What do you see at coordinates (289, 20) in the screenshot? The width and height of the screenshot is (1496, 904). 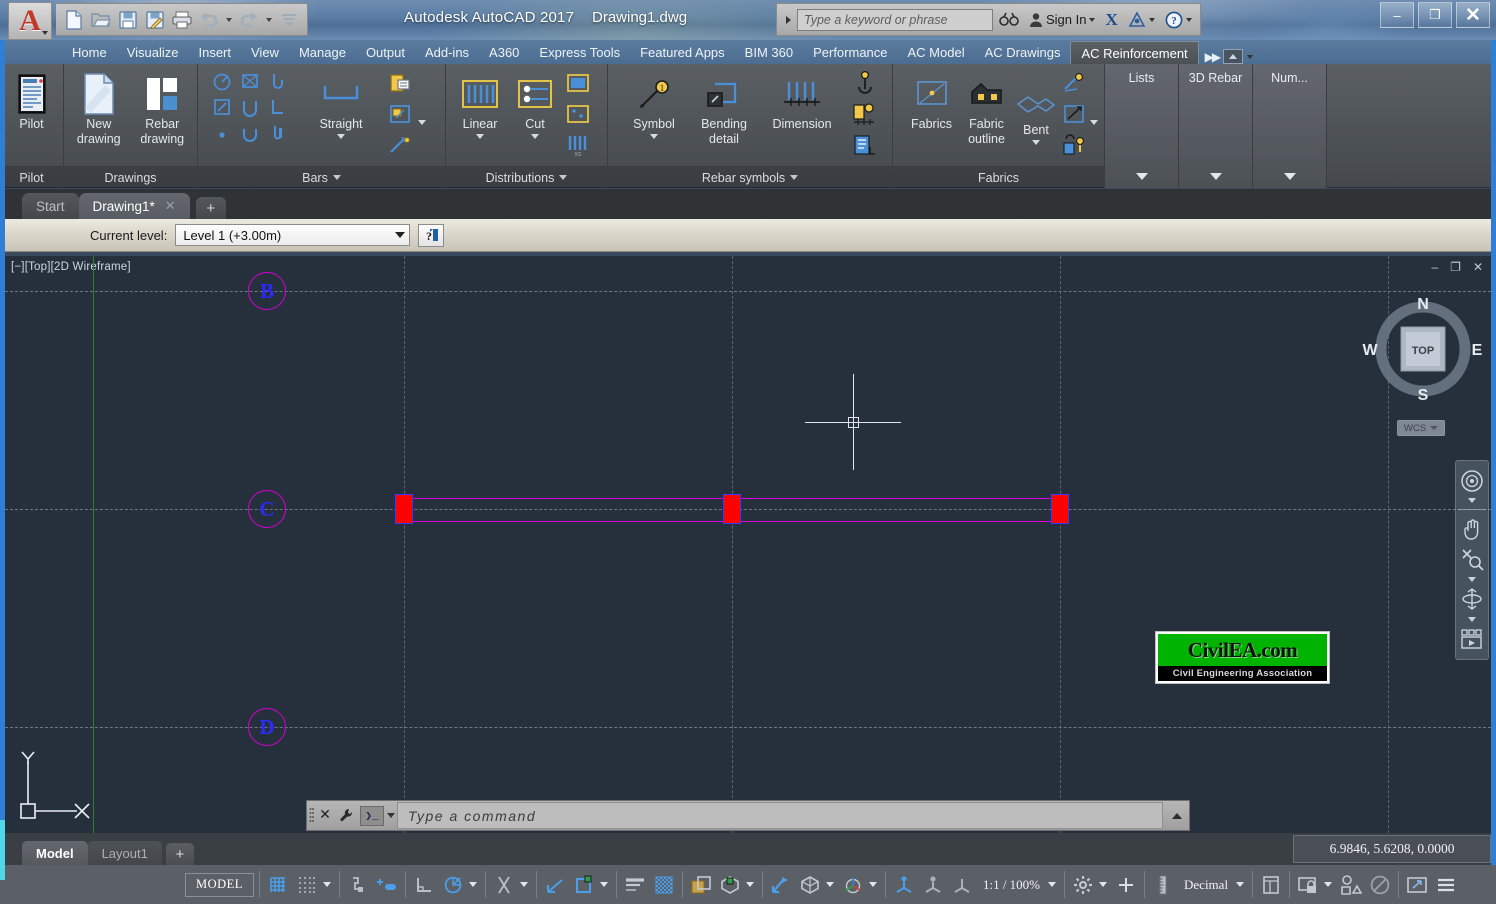 I see `customize-qat-icon` at bounding box center [289, 20].